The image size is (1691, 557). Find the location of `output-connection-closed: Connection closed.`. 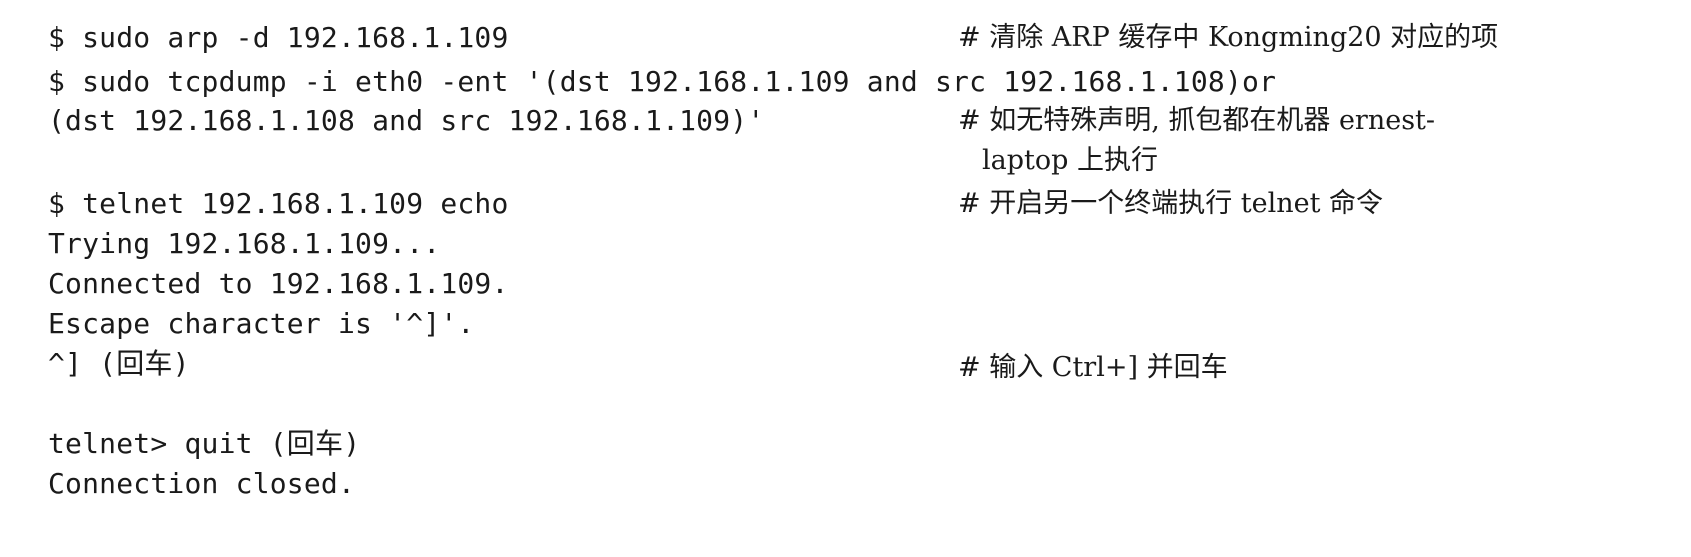

output-connection-closed: Connection closed. is located at coordinates (202, 483).